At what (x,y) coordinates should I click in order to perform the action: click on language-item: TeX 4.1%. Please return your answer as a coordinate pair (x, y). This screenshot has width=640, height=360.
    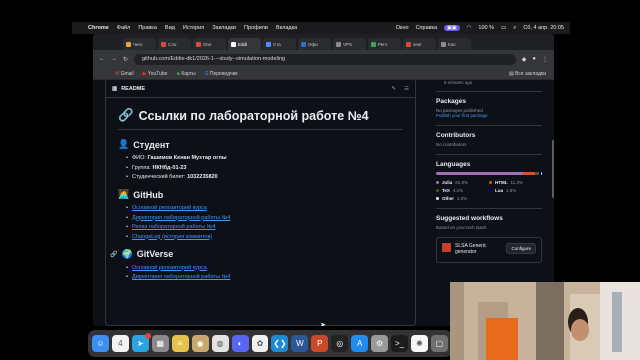
    Looking at the image, I should click on (462, 190).